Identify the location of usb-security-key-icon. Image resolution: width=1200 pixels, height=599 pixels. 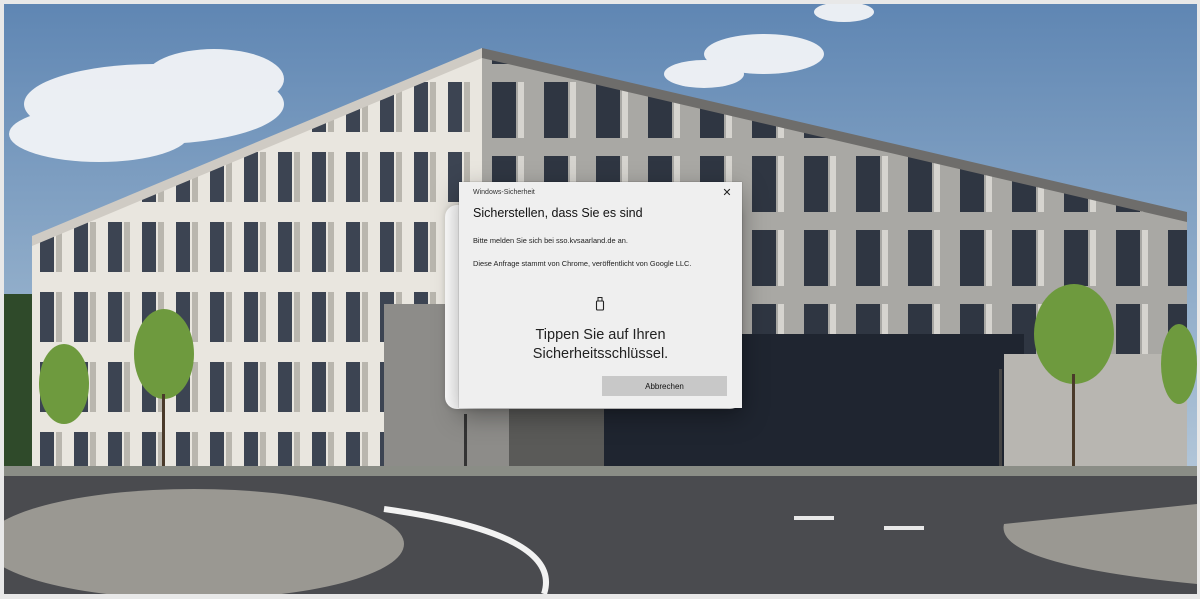
(600, 304).